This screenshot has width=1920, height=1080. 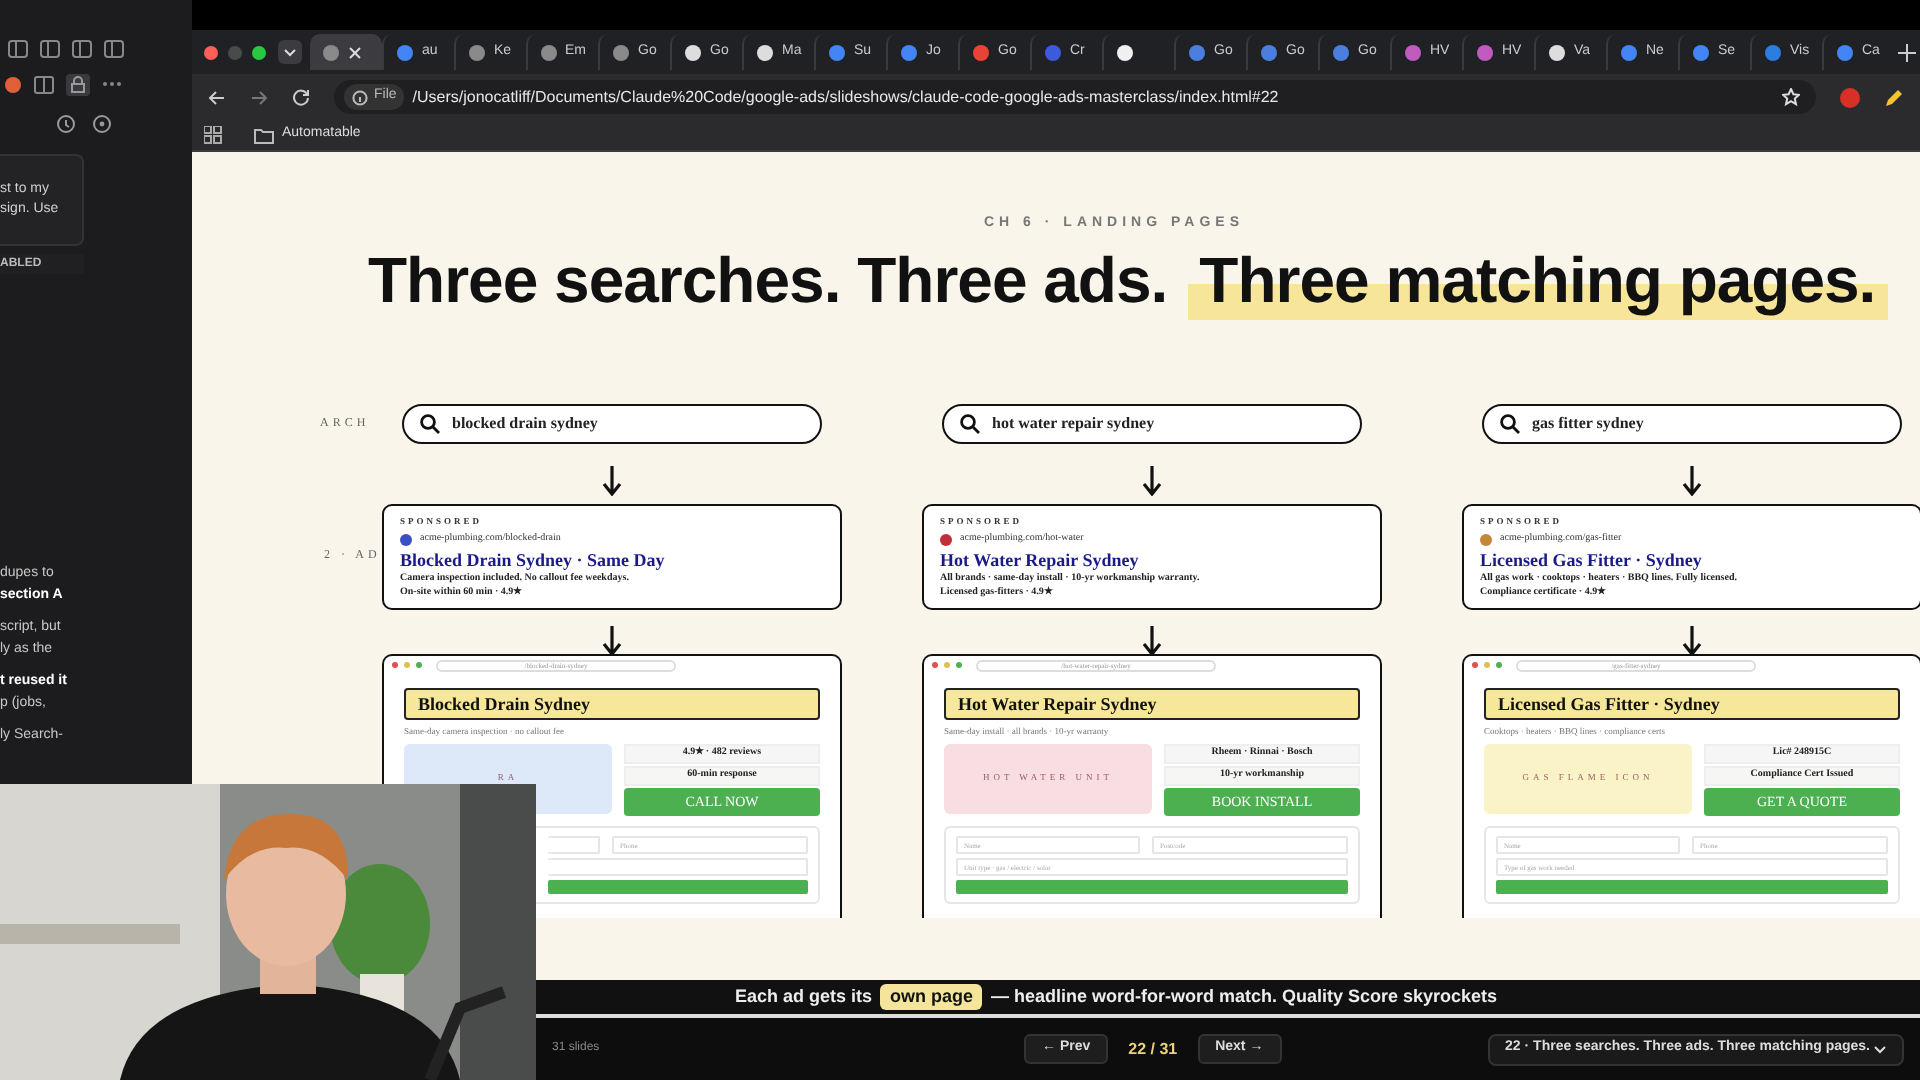 What do you see at coordinates (1692, 703) in the screenshot?
I see `page-headline: Licensed Gas Fitter · Sydney` at bounding box center [1692, 703].